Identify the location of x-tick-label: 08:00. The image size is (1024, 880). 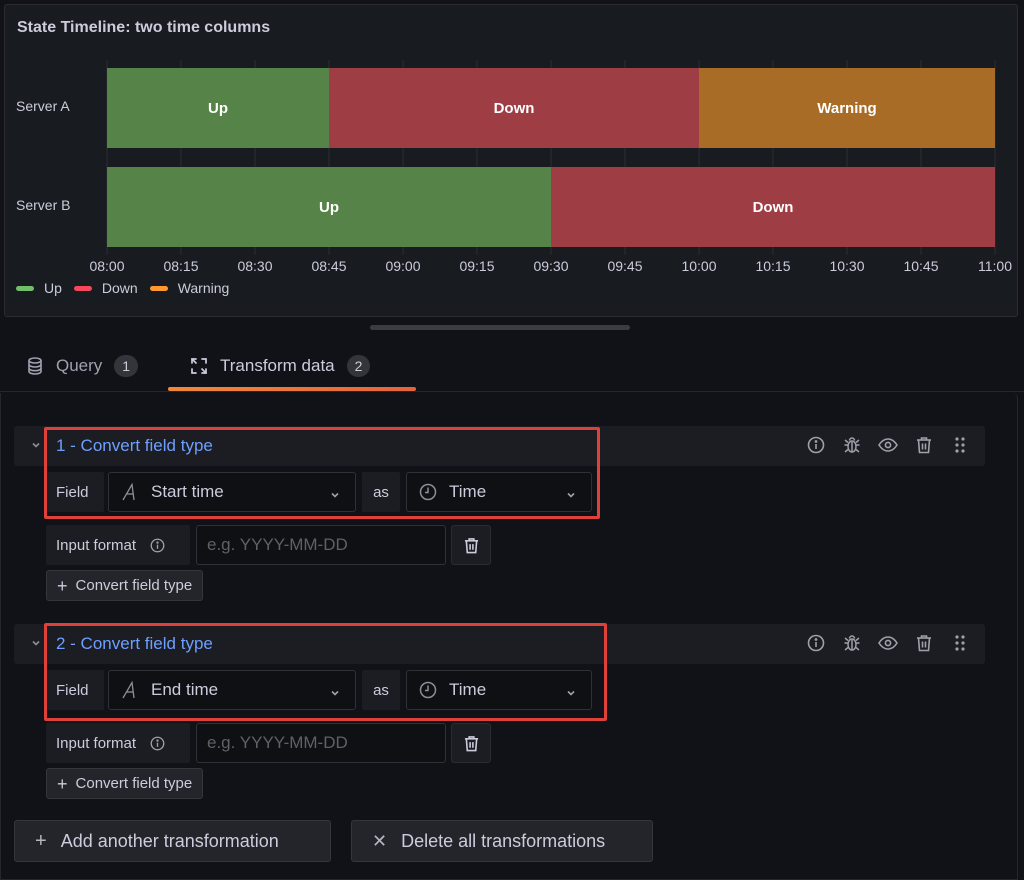
(106, 266).